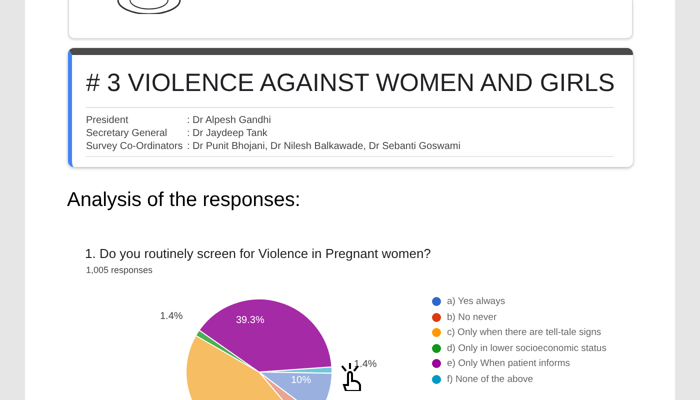 The height and width of the screenshot is (400, 700). Describe the element at coordinates (120, 270) in the screenshot. I see `response-count: 1,005 responses` at that location.